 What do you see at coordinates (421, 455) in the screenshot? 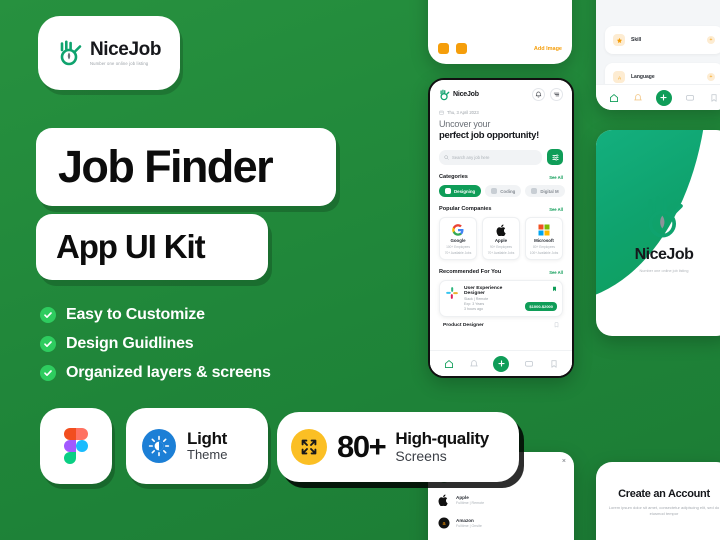
I see `quality-subtitle: Screens` at bounding box center [421, 455].